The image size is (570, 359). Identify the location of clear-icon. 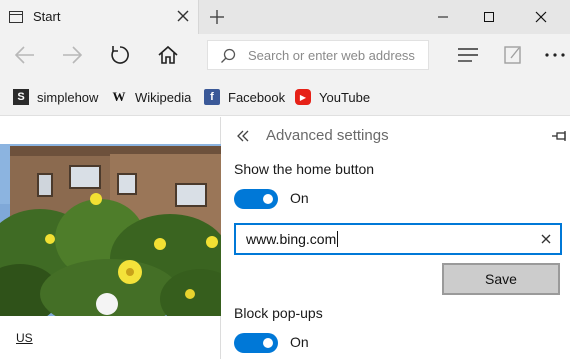
(546, 239).